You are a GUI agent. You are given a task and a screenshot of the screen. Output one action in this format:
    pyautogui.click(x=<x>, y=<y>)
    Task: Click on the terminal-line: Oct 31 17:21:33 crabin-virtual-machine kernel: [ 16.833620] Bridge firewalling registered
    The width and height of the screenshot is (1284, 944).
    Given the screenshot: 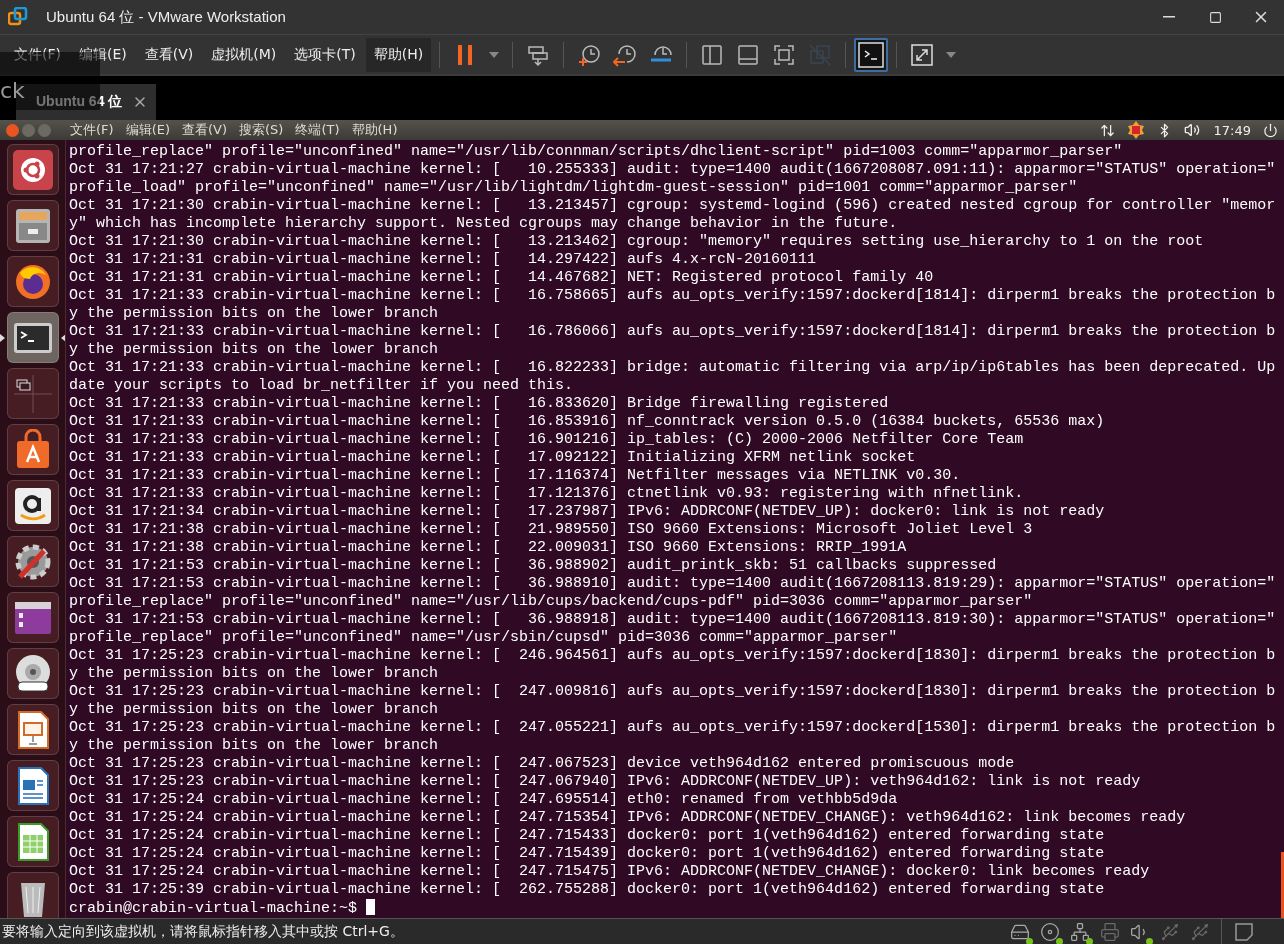 What is the action you would take?
    pyautogui.click(x=479, y=404)
    